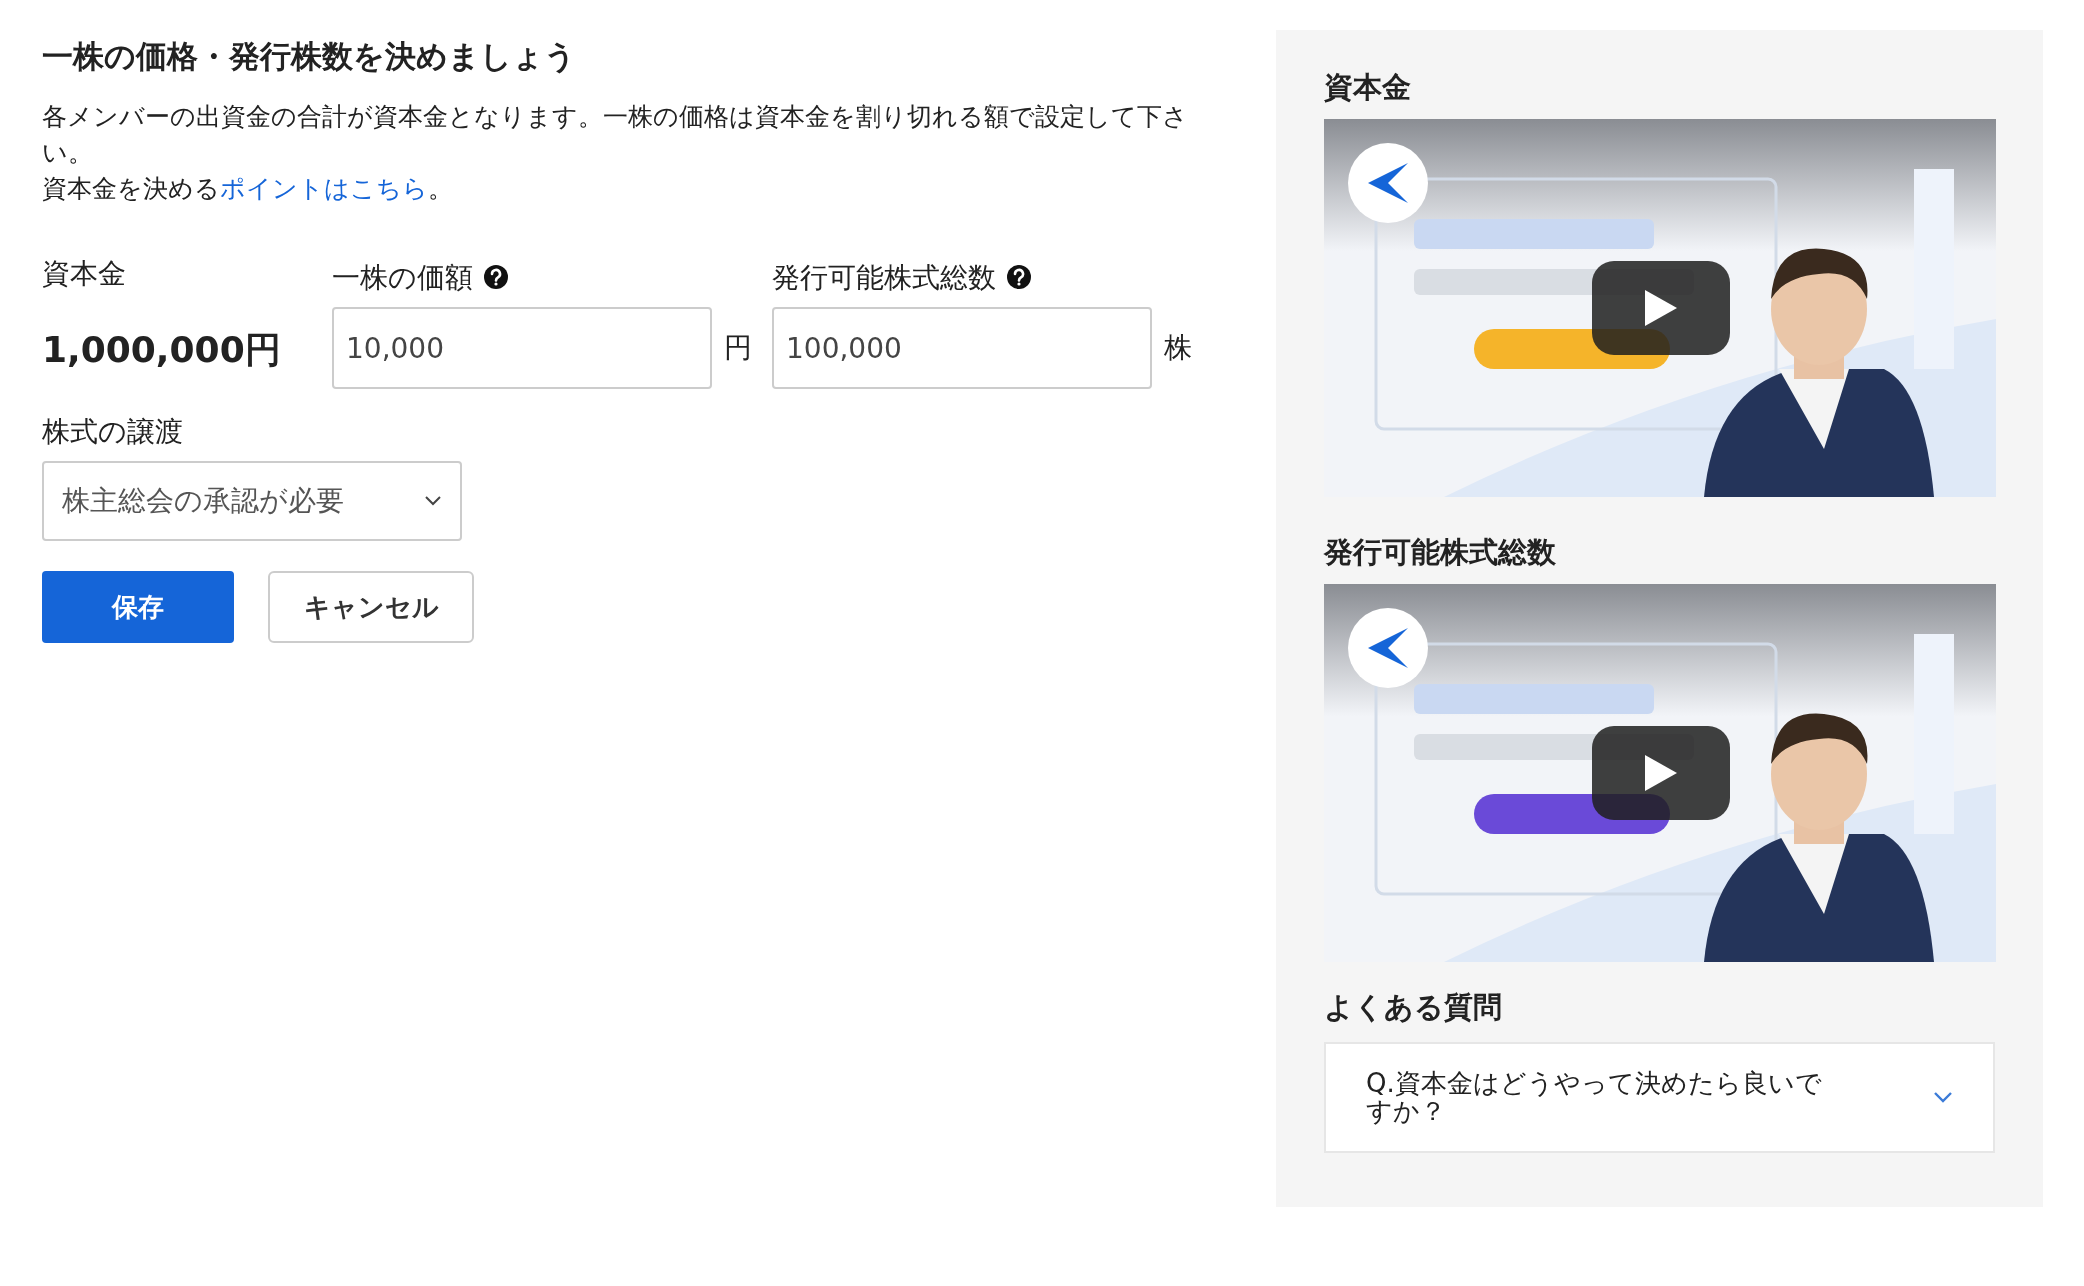  I want to click on input-field: 10,000, so click(522, 348).